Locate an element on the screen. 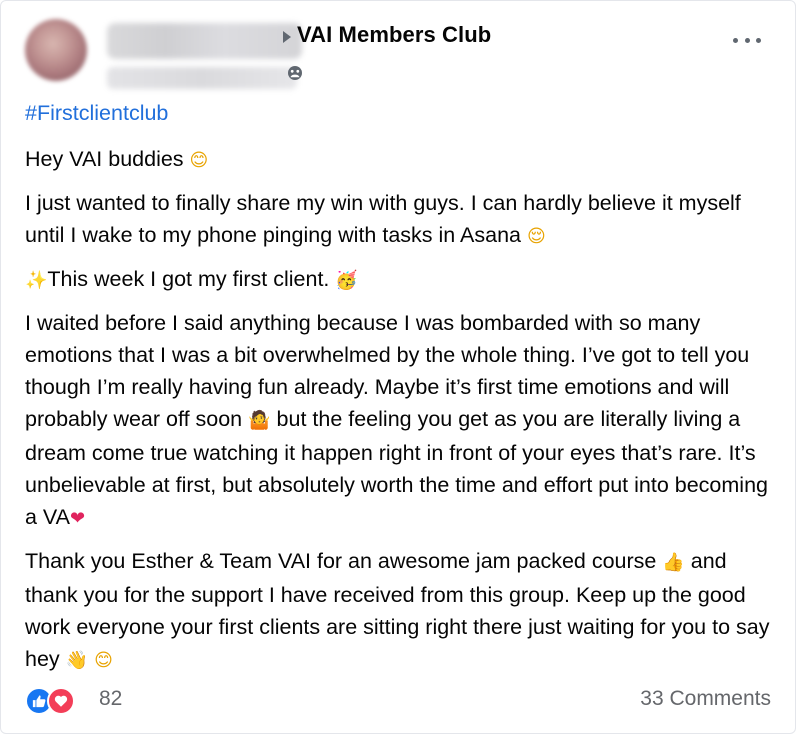 The height and width of the screenshot is (734, 796). comments-count-link: 33 Comments is located at coordinates (705, 699).